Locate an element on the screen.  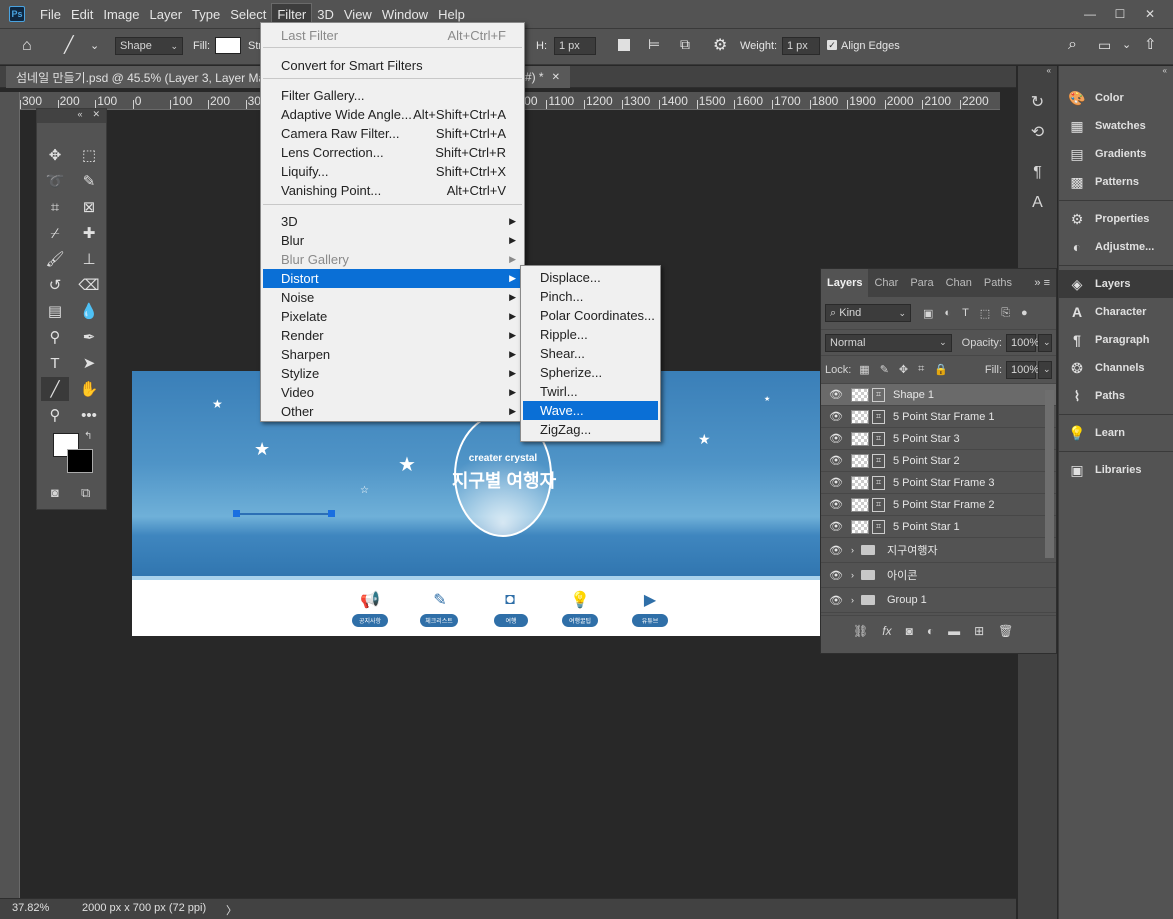
tab-paragraph: Para is located at coordinates (921, 283).